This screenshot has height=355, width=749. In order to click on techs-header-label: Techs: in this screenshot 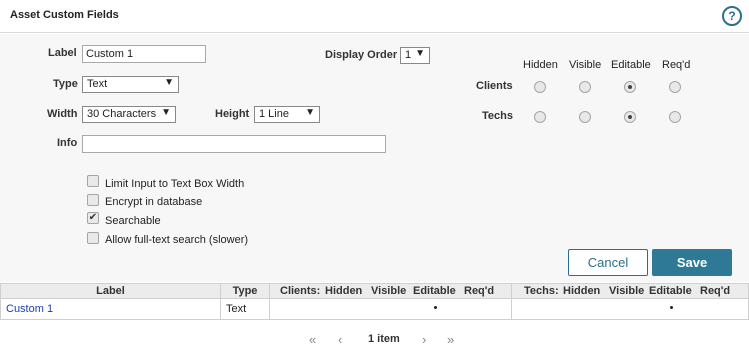, I will do `click(541, 291)`.